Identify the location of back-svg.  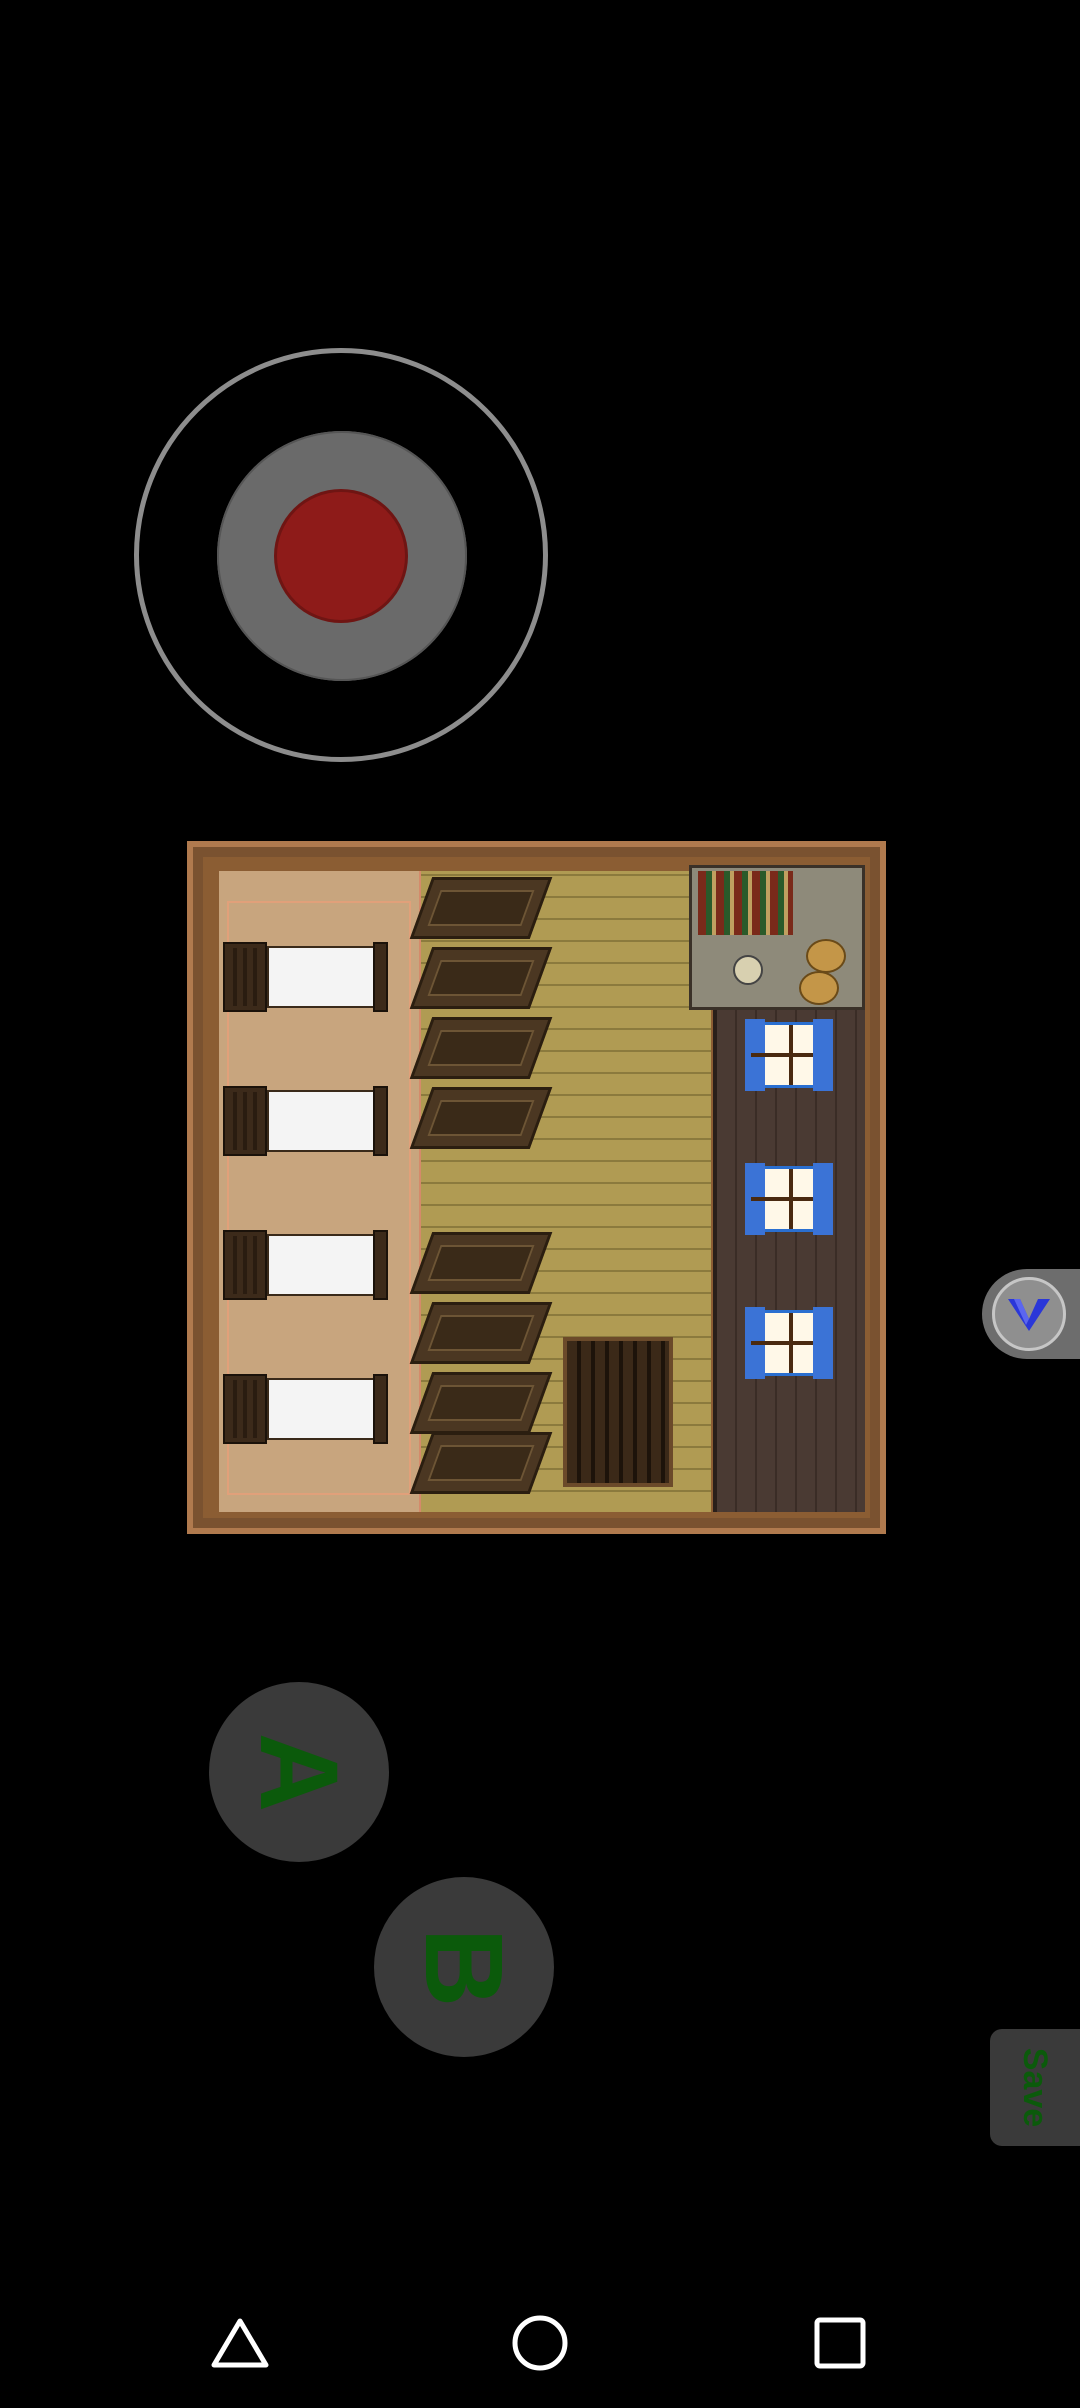
(240, 2343).